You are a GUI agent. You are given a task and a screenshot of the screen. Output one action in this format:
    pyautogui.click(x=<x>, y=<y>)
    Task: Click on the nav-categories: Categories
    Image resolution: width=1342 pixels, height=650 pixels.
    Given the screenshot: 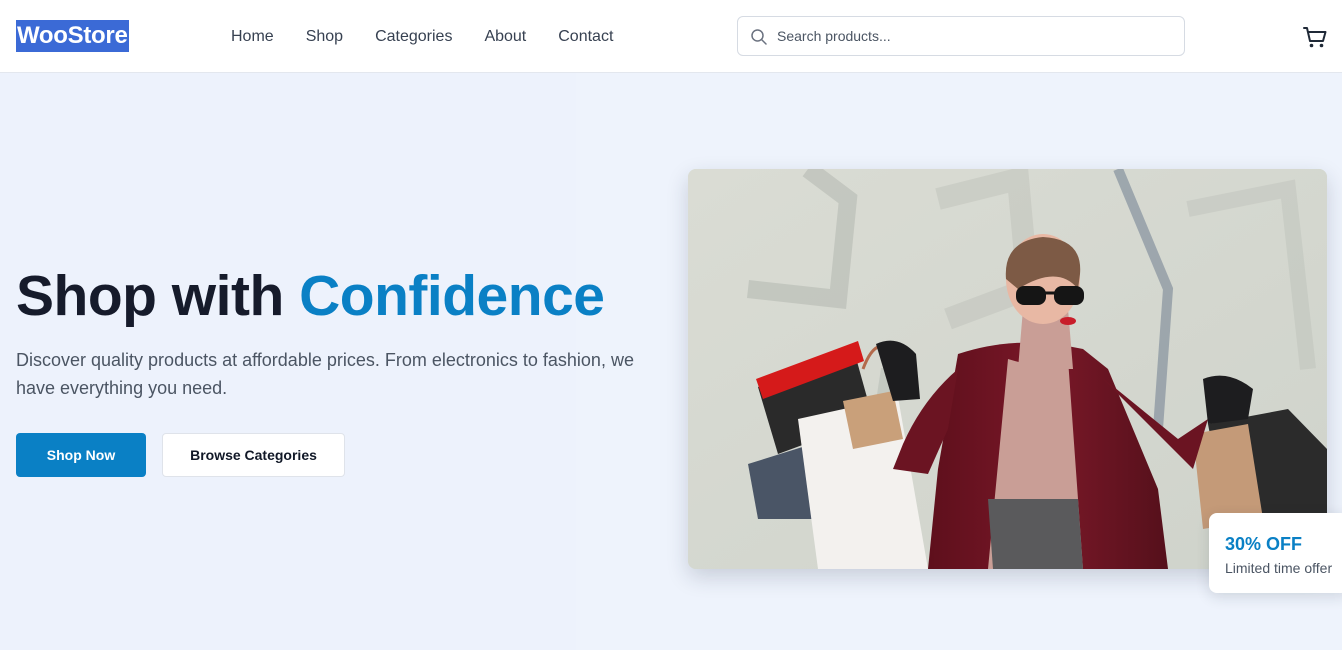 What is the action you would take?
    pyautogui.click(x=413, y=37)
    